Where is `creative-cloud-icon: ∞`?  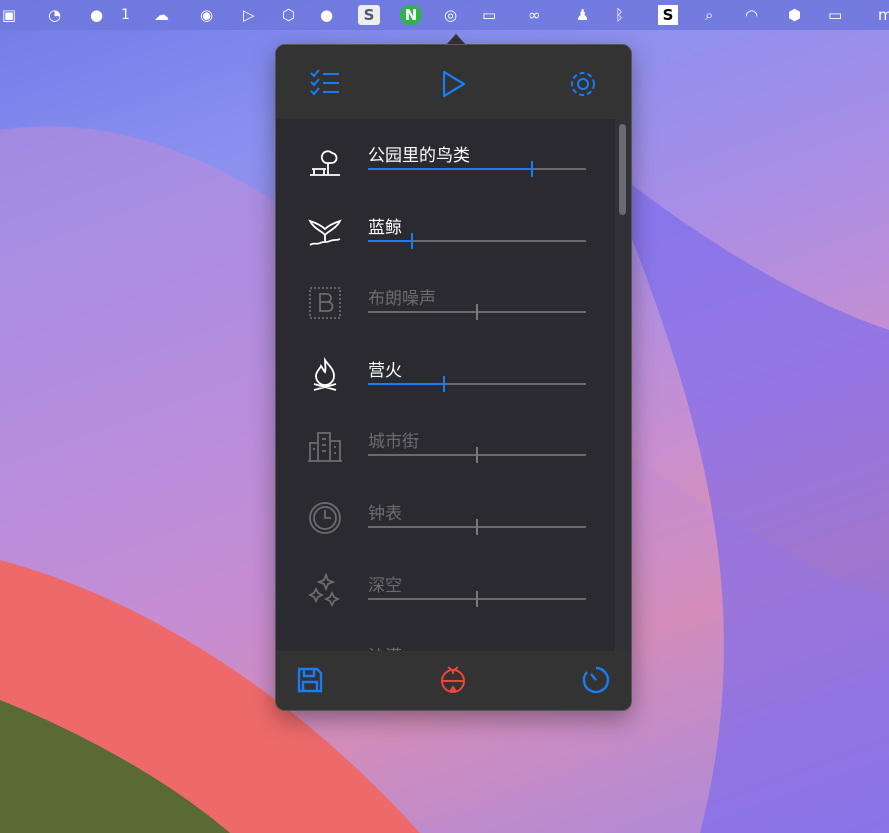 creative-cloud-icon: ∞ is located at coordinates (534, 15).